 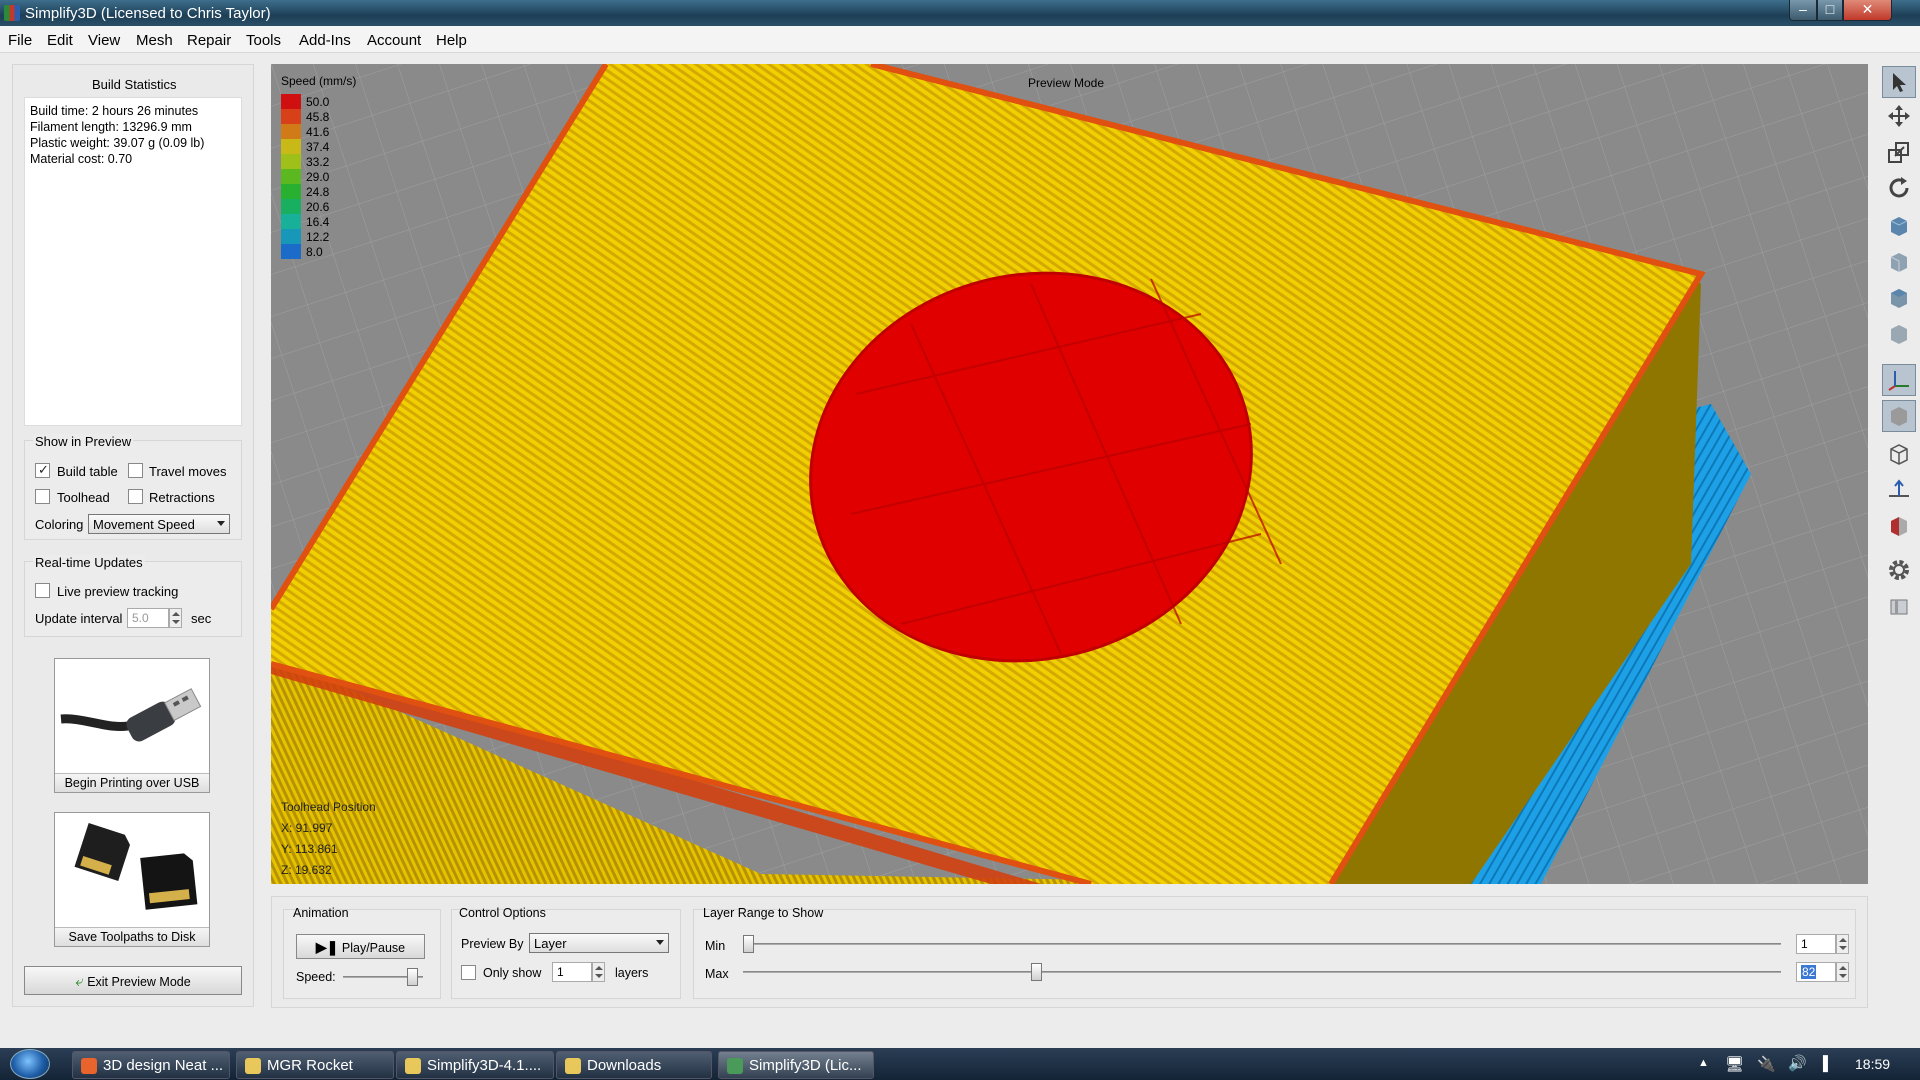 I want to click on close-button: ✕, so click(x=1867, y=10).